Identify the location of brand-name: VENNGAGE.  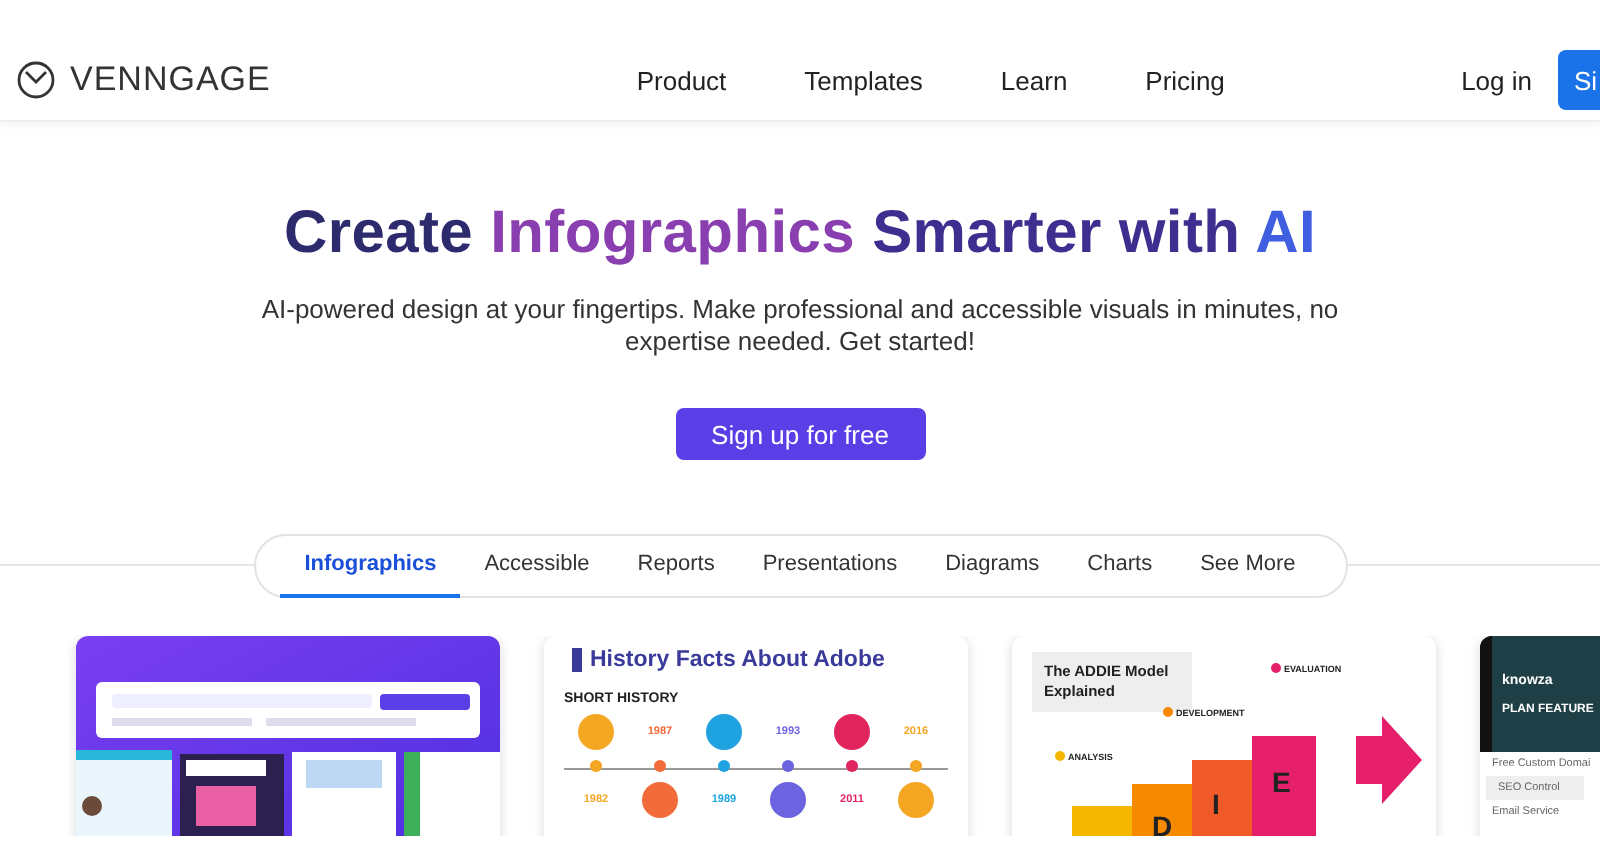
(170, 80).